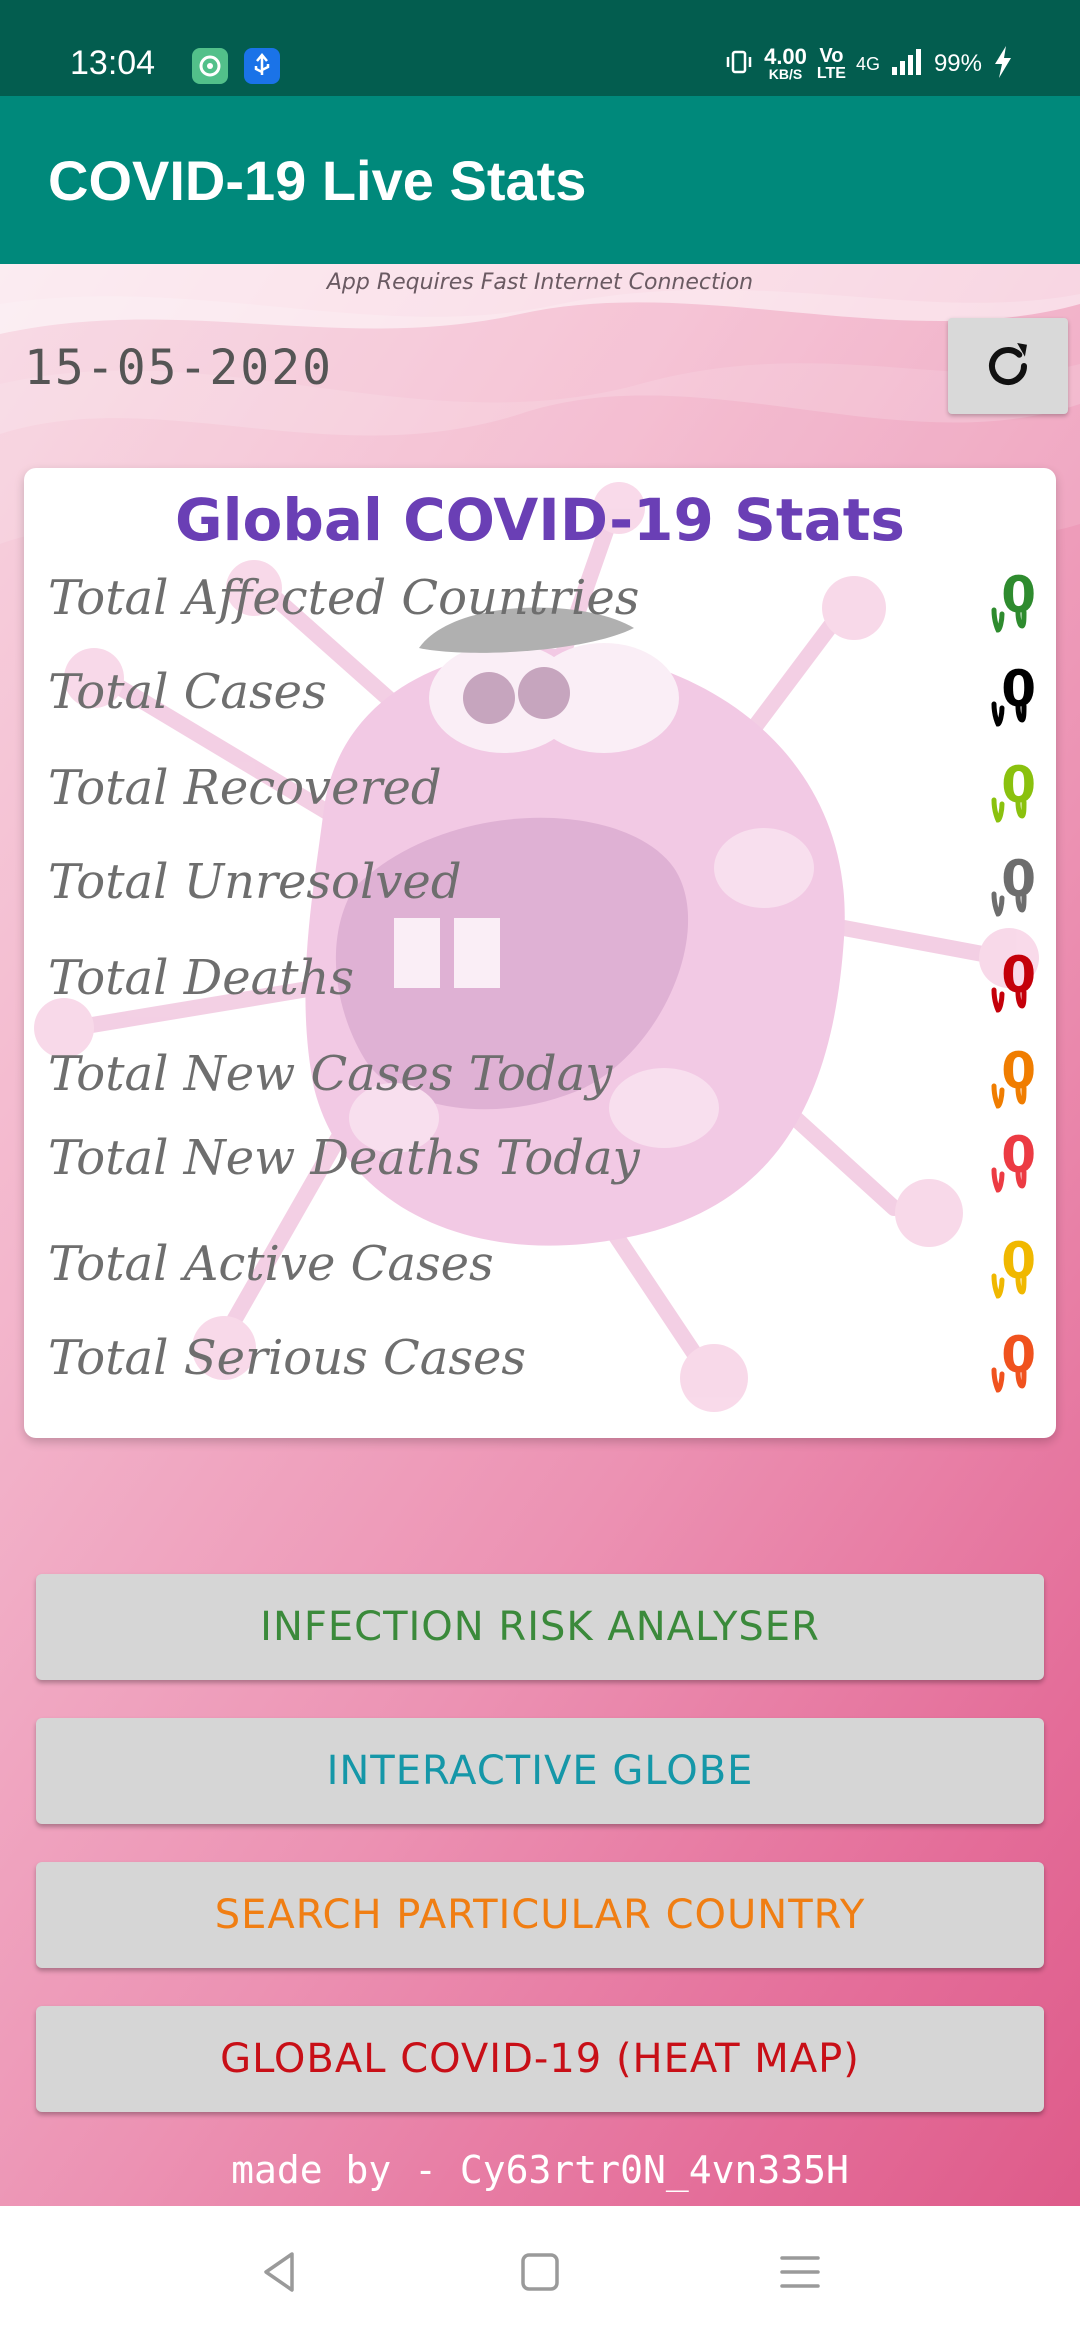 The width and height of the screenshot is (1080, 2340). What do you see at coordinates (739, 64) in the screenshot?
I see `vibrate-icon` at bounding box center [739, 64].